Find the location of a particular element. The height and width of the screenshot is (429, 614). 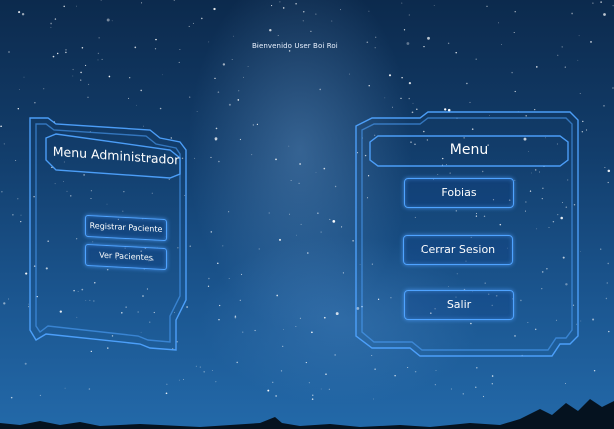

exit-button: Salir is located at coordinates (459, 305).